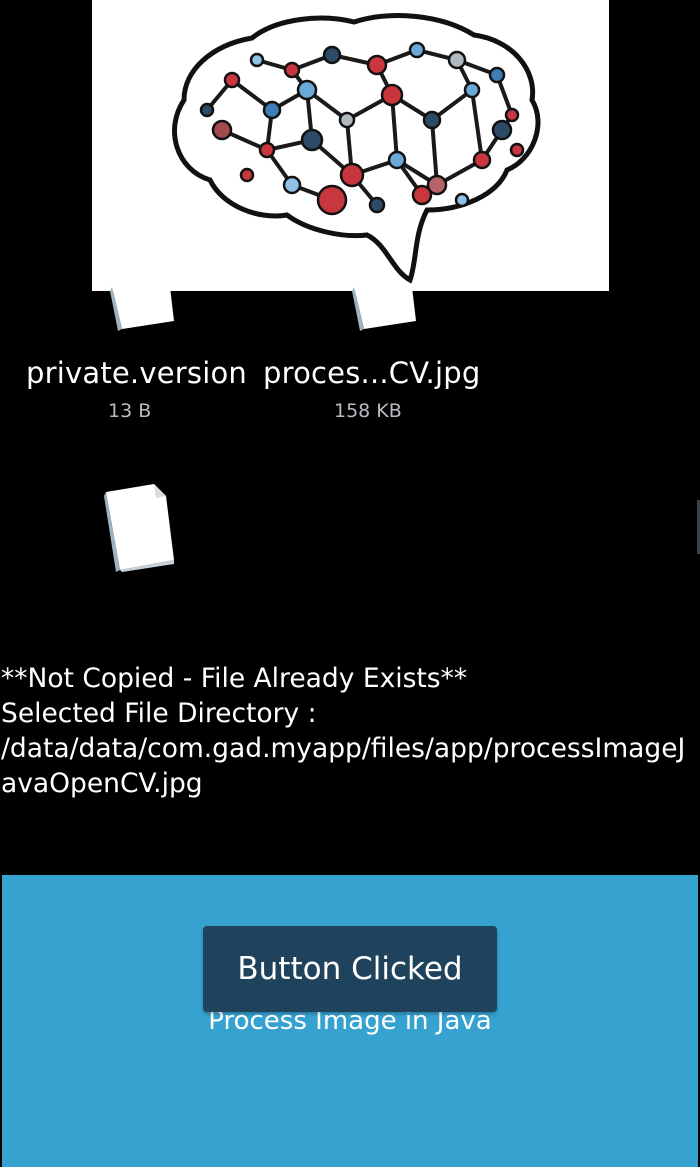 The width and height of the screenshot is (700, 1167). I want to click on button-clicked: Button Clicked, so click(350, 969).